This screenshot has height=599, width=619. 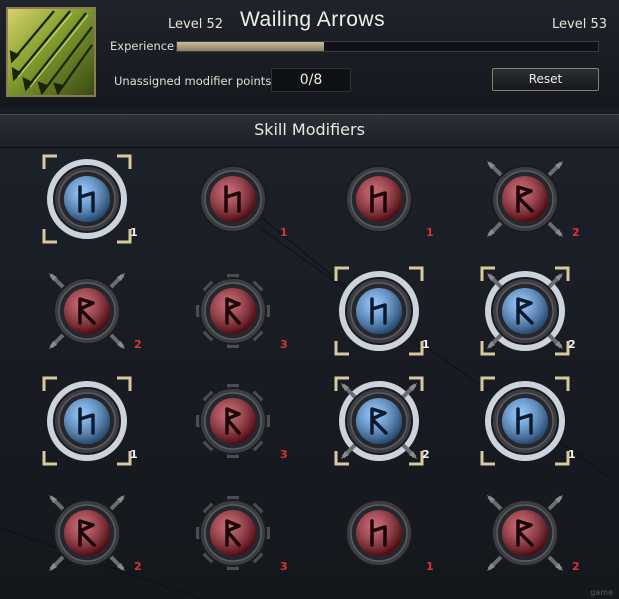 What do you see at coordinates (90, 421) in the screenshot?
I see `modifier-node-9: 1` at bounding box center [90, 421].